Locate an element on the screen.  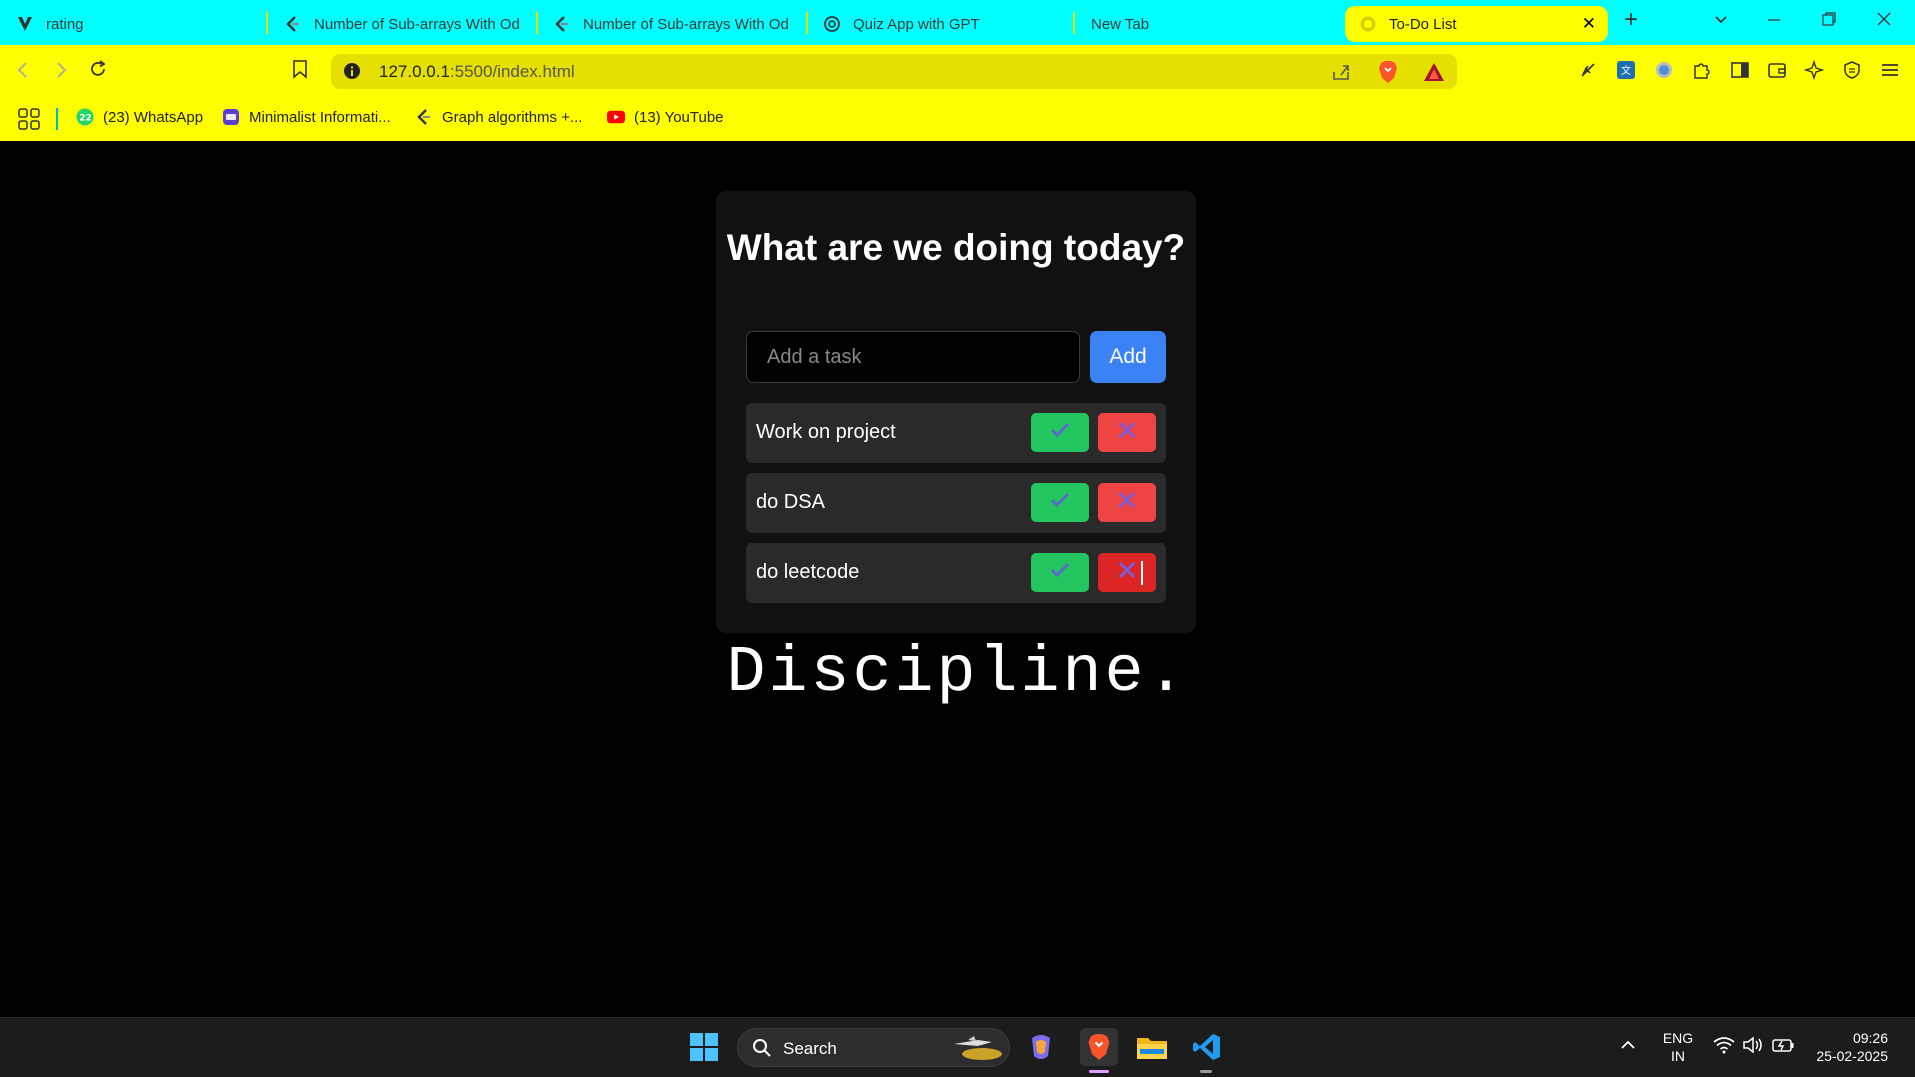
v-logo-icon is located at coordinates (25, 24).